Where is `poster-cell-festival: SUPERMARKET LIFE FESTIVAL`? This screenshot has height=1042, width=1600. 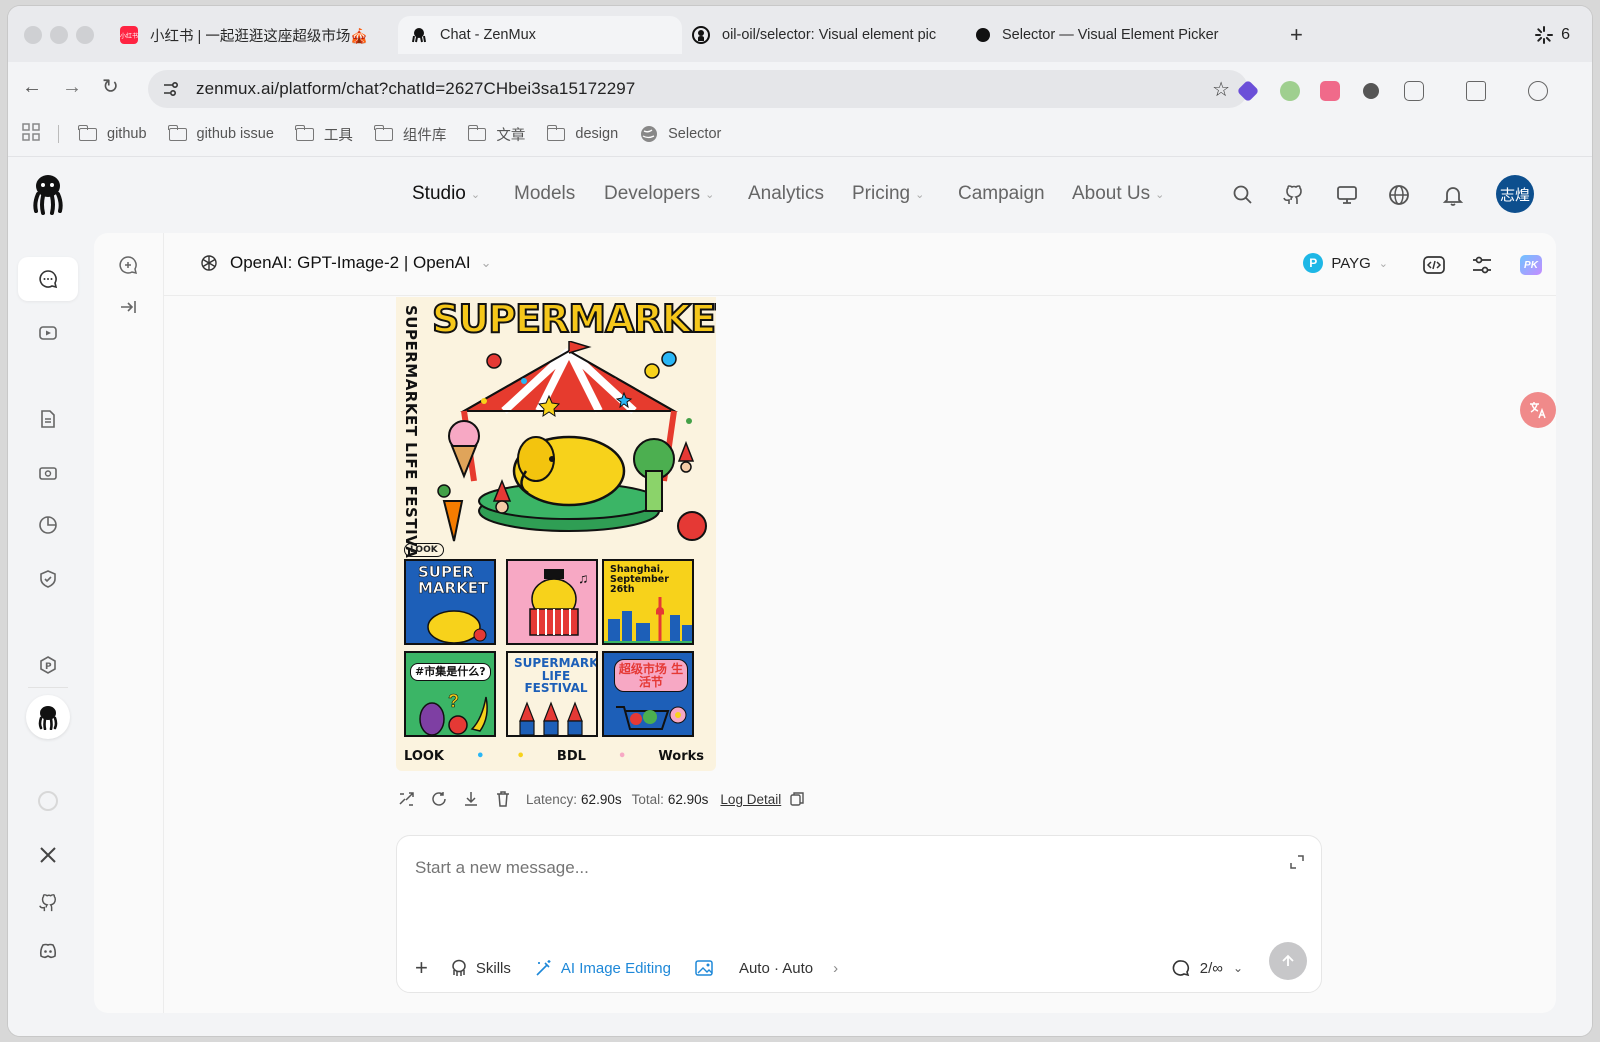 poster-cell-festival: SUPERMARKET LIFE FESTIVAL is located at coordinates (552, 694).